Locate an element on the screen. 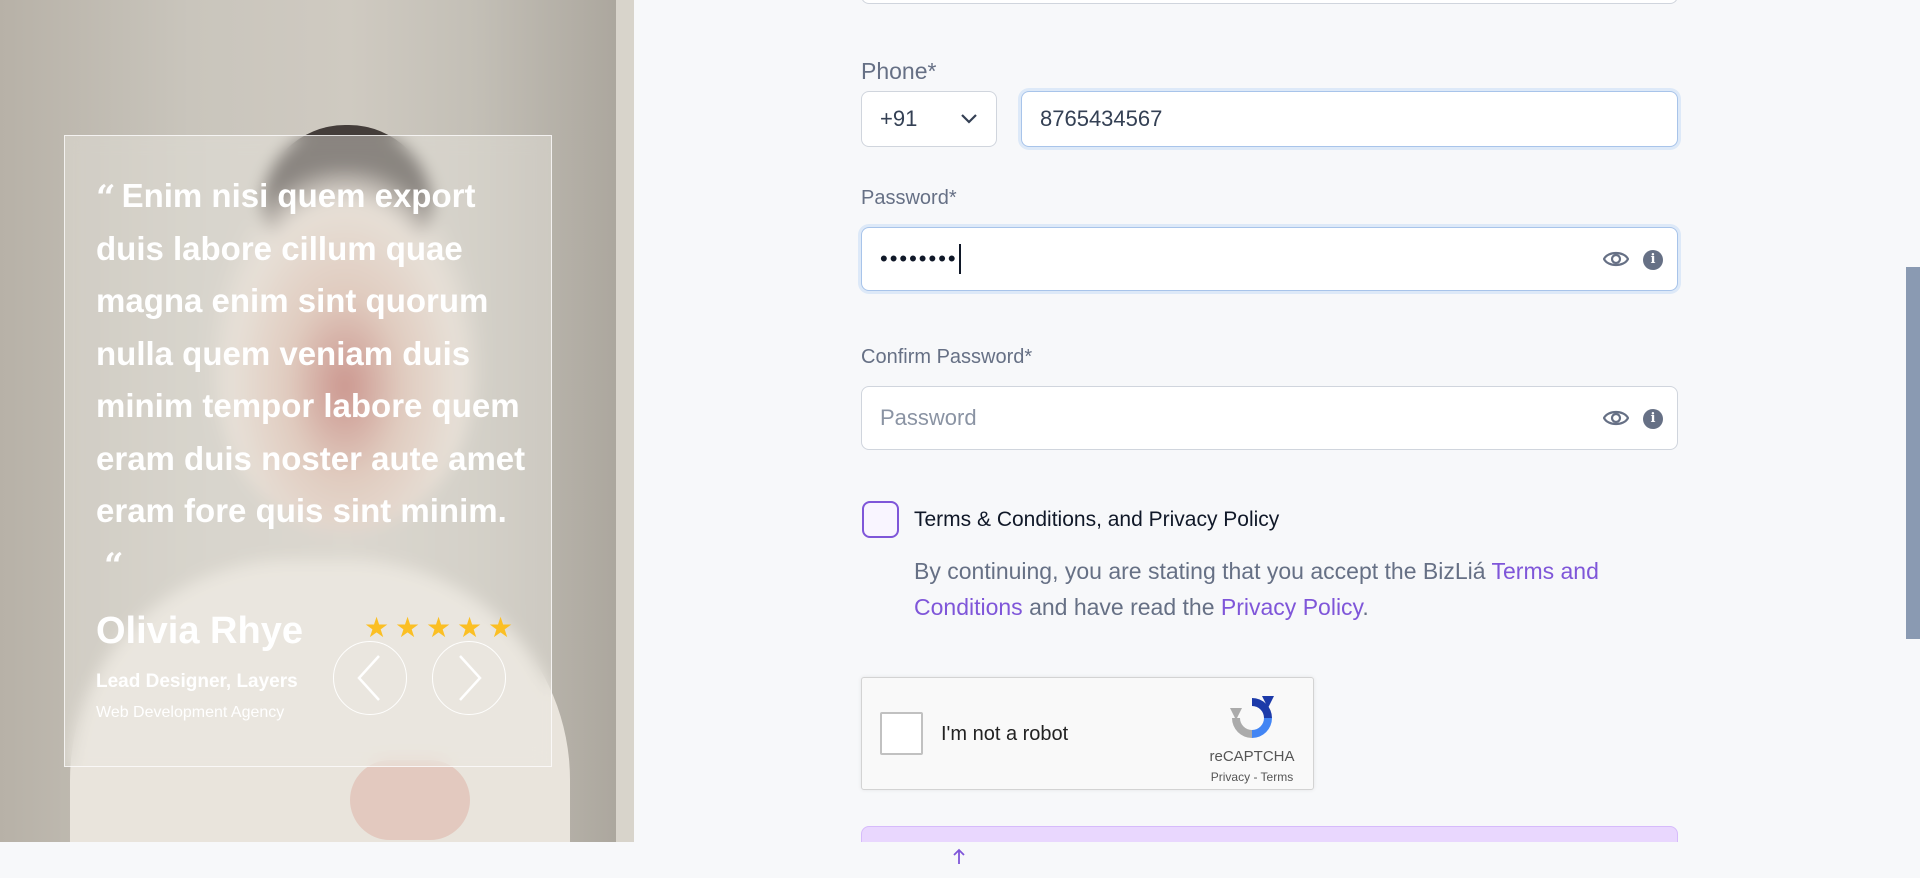  password-label: Password* is located at coordinates (909, 198).